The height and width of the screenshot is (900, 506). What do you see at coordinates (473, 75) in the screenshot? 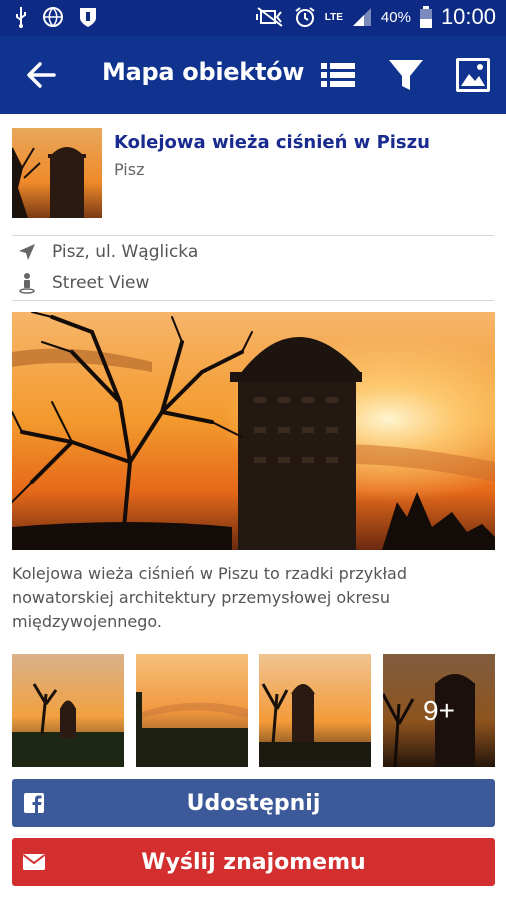
I see `gallery-icon` at bounding box center [473, 75].